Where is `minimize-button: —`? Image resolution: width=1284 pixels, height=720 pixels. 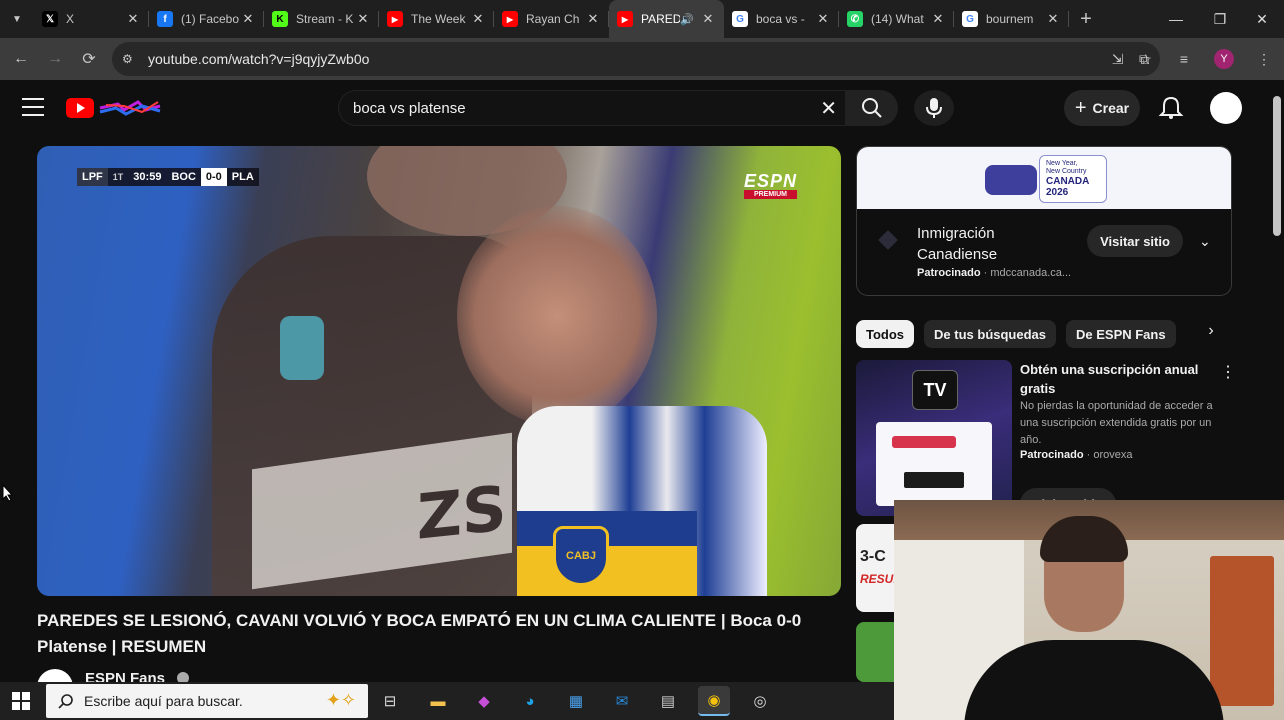
minimize-button: — is located at coordinates (1176, 19).